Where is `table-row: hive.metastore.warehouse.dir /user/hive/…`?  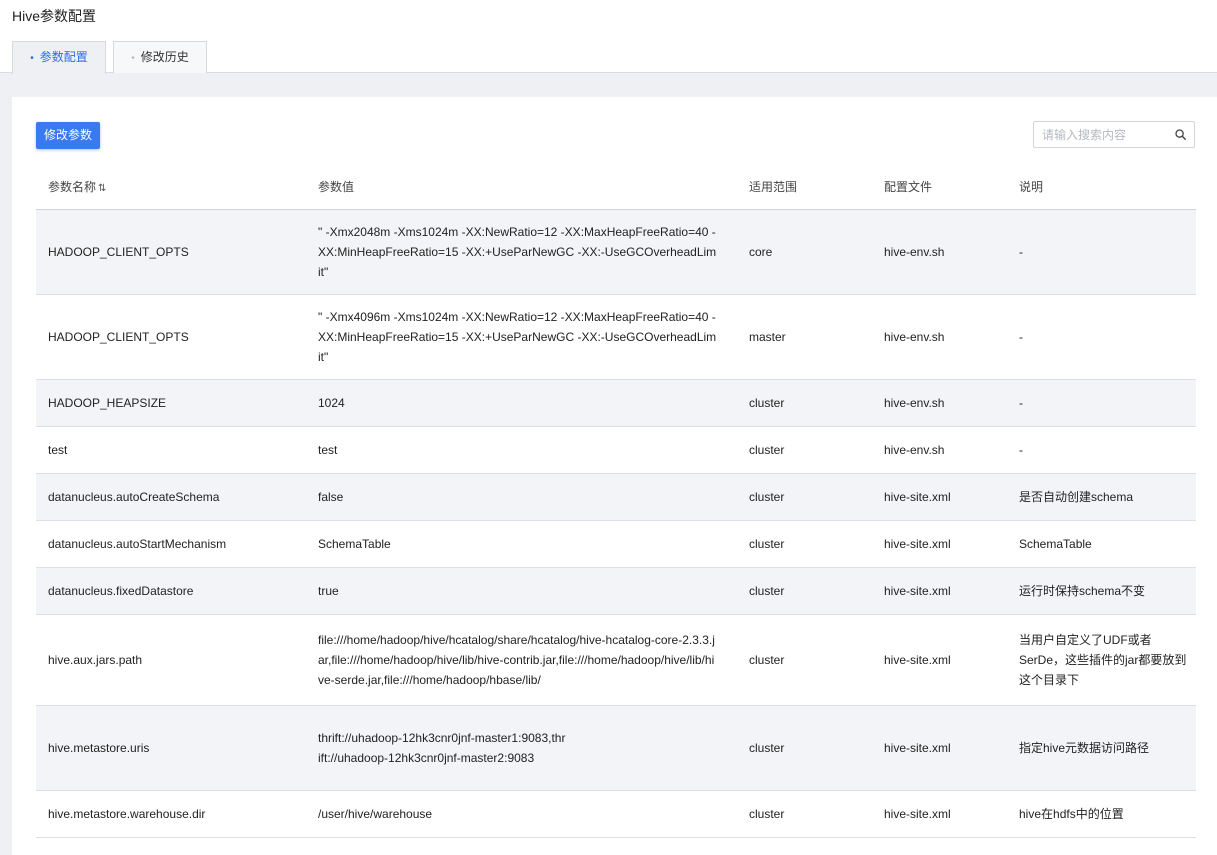 table-row: hive.metastore.warehouse.dir /user/hive/… is located at coordinates (616, 814).